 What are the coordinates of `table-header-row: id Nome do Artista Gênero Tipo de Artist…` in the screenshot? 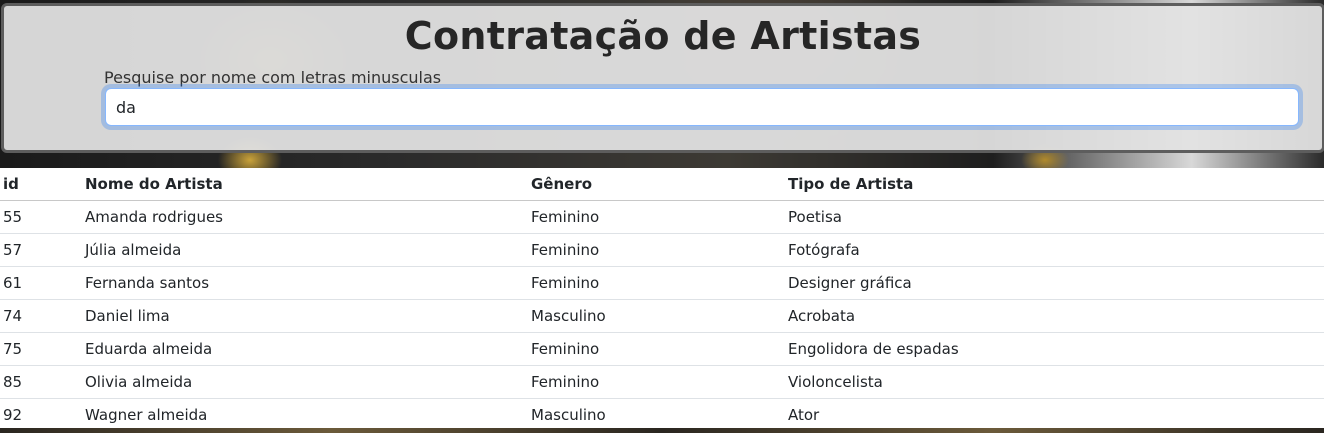 It's located at (662, 184).